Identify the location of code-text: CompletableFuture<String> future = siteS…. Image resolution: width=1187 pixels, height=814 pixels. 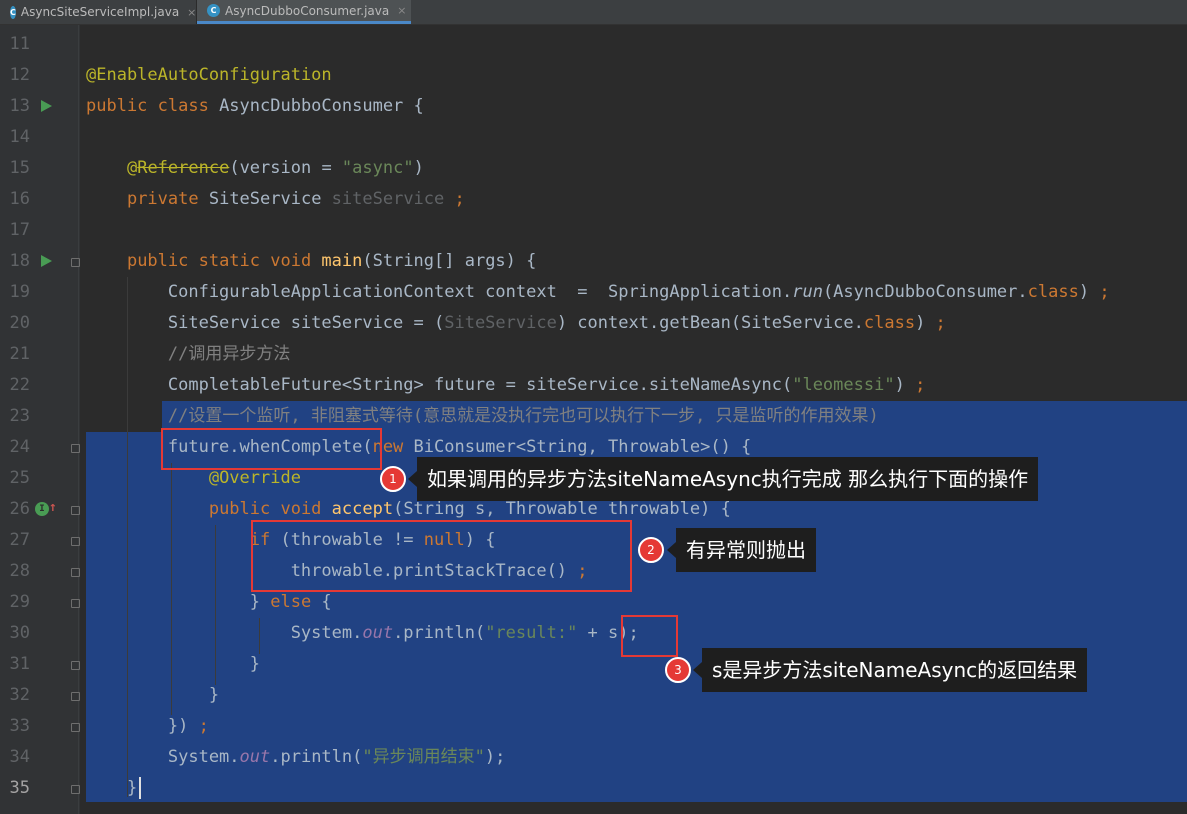
(505, 385).